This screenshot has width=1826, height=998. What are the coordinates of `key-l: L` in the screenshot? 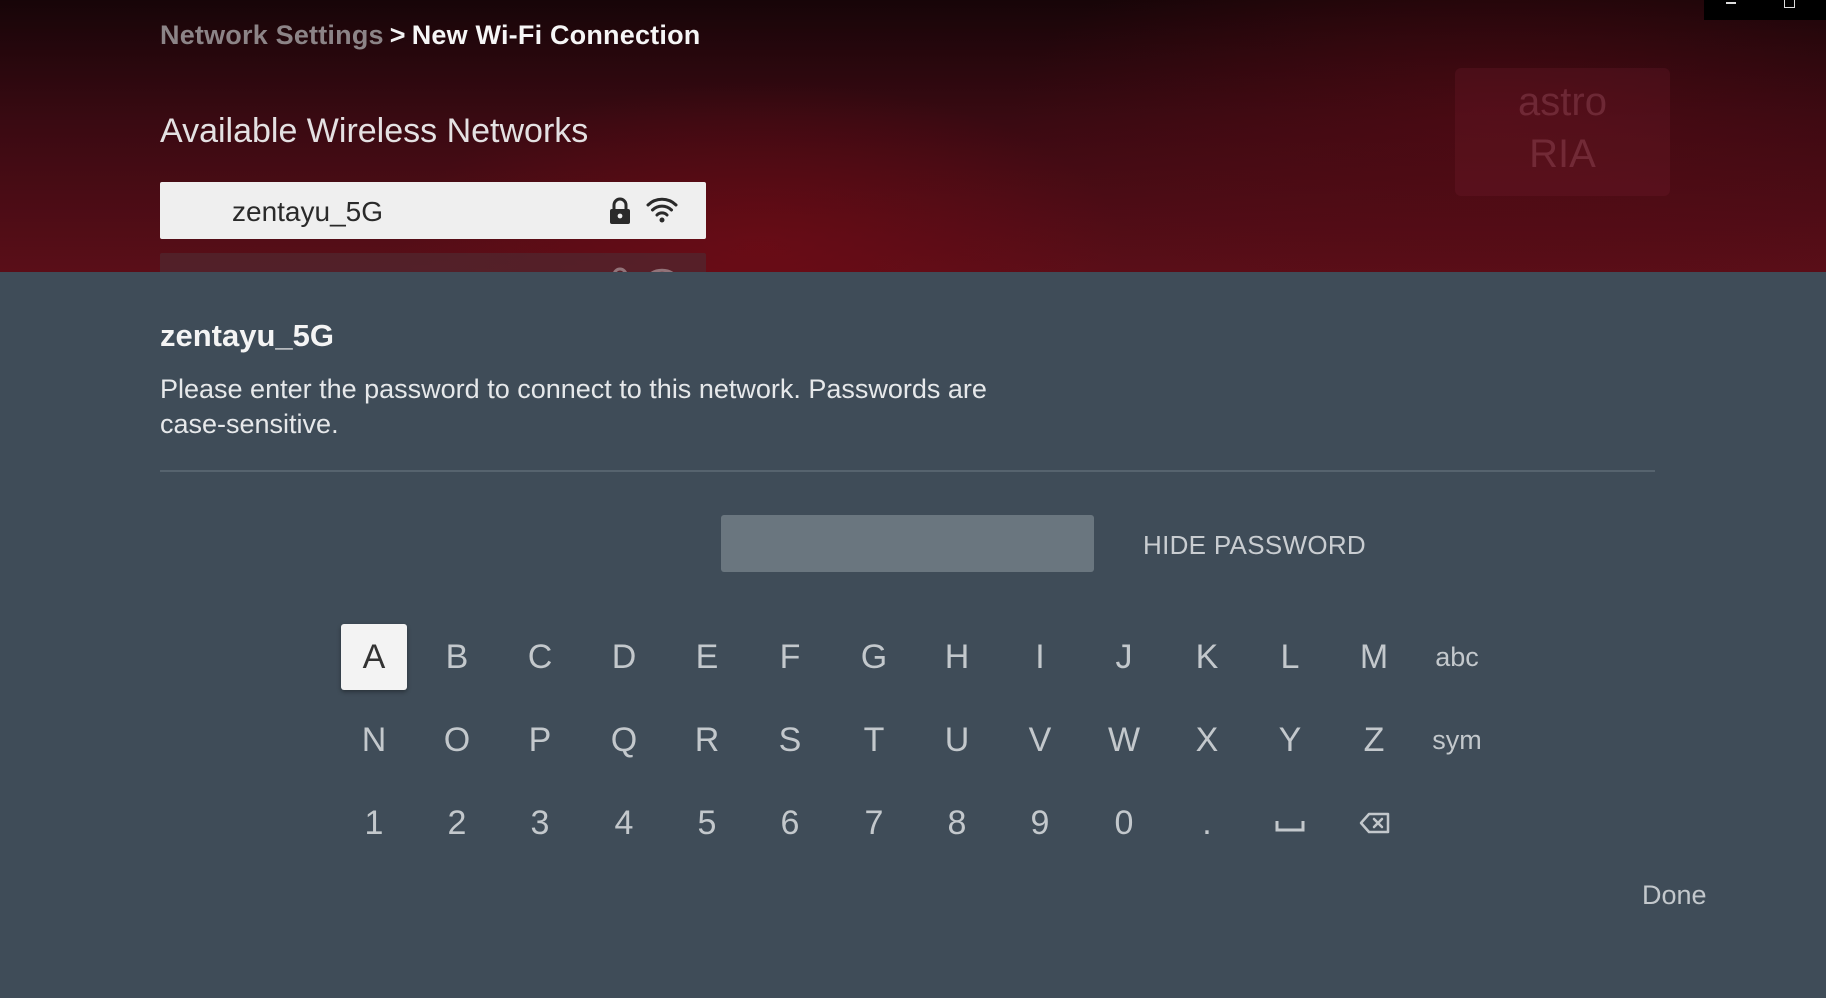 It's located at (1290, 657).